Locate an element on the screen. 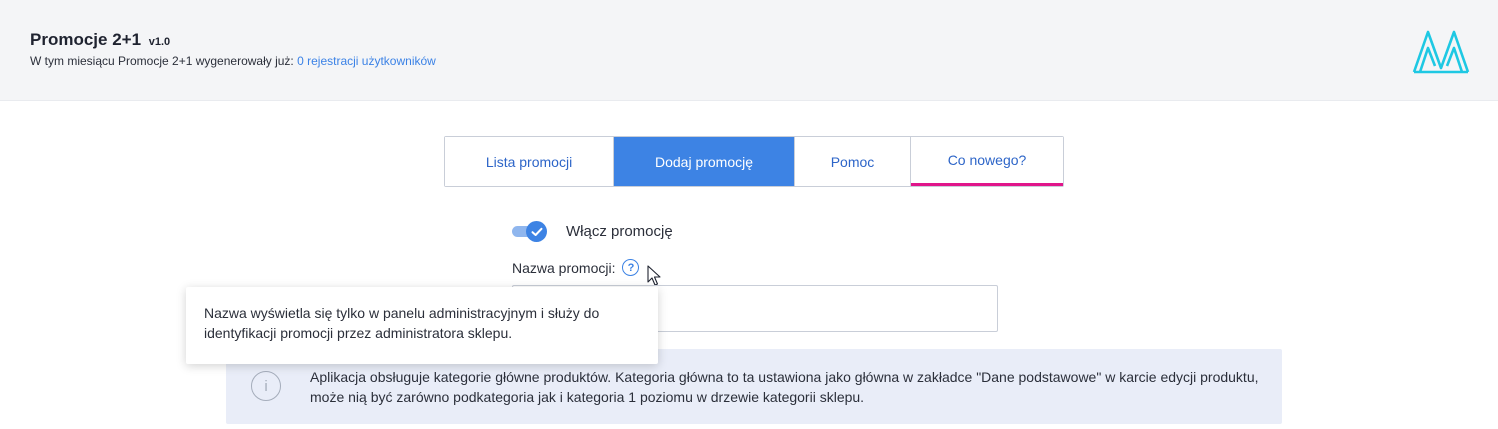  app-name: Promocje 2+1 is located at coordinates (86, 39).